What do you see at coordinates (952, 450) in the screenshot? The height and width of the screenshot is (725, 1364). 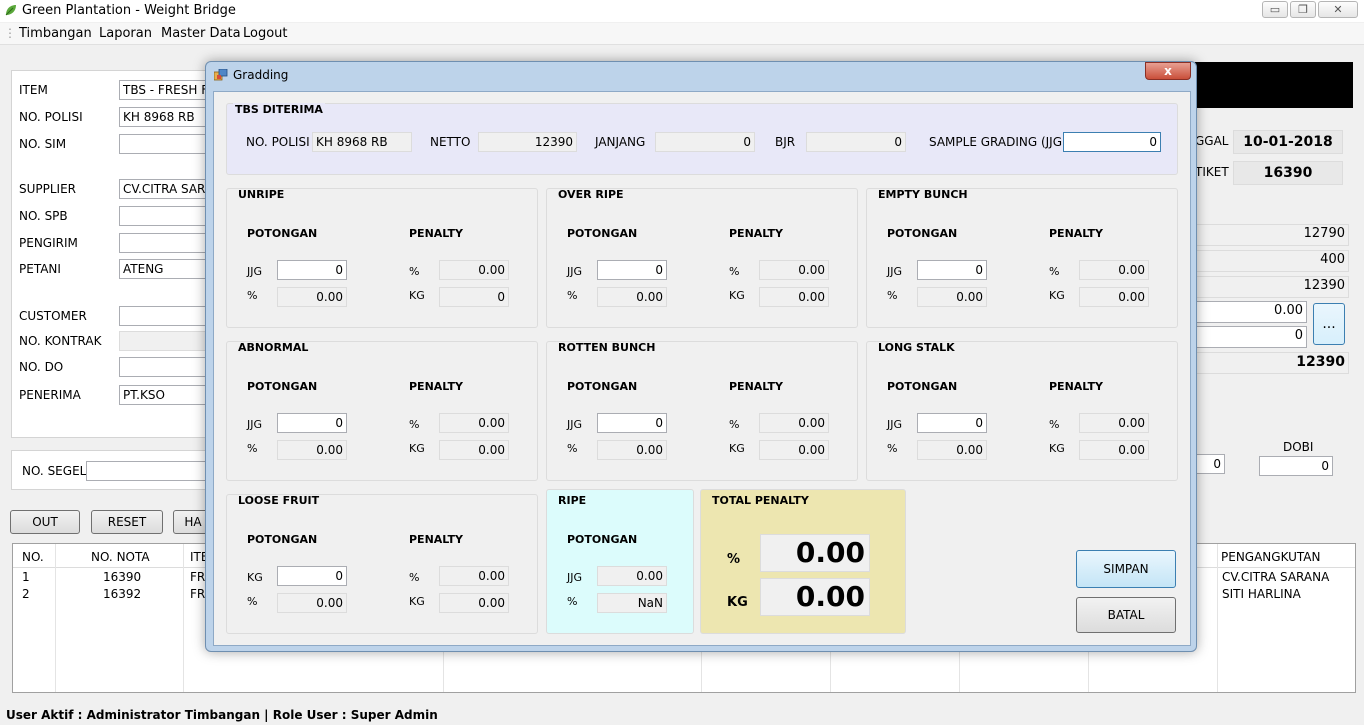 I see `long-stalk-pct-field: 0.00` at bounding box center [952, 450].